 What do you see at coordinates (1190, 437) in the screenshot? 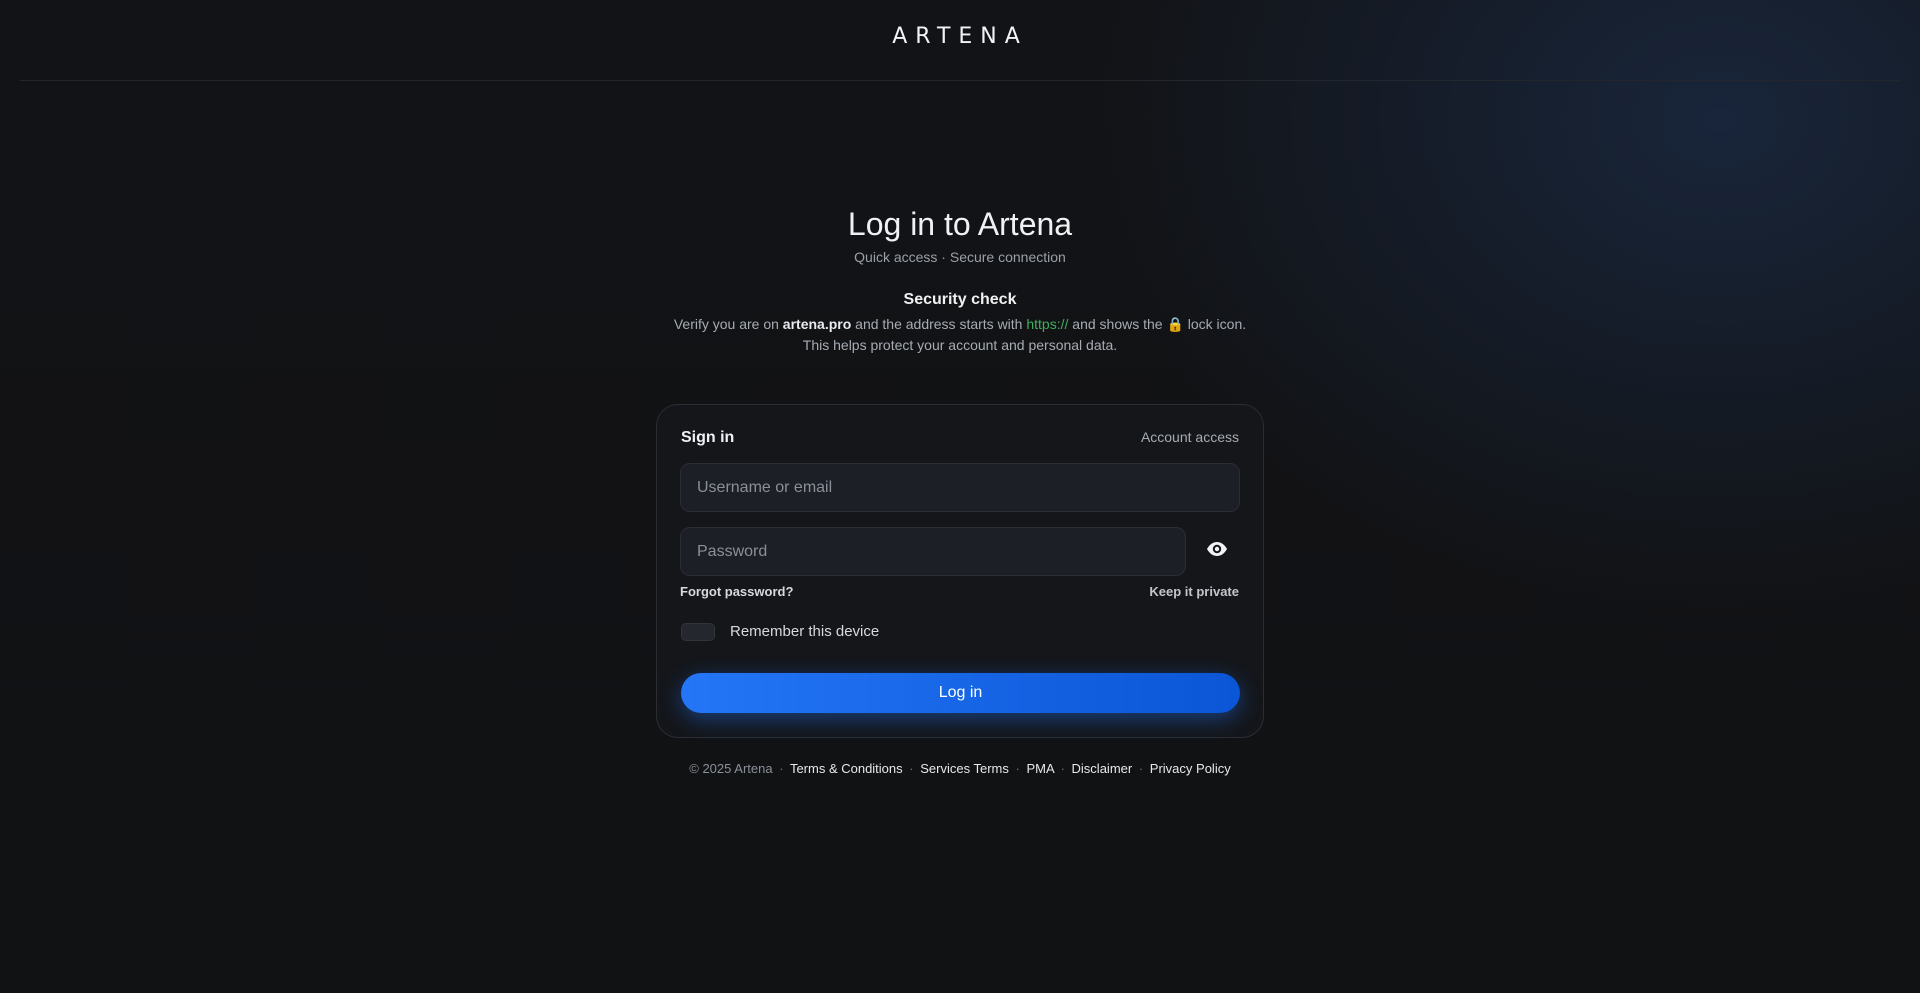
I see `account-access-link: Account access` at bounding box center [1190, 437].